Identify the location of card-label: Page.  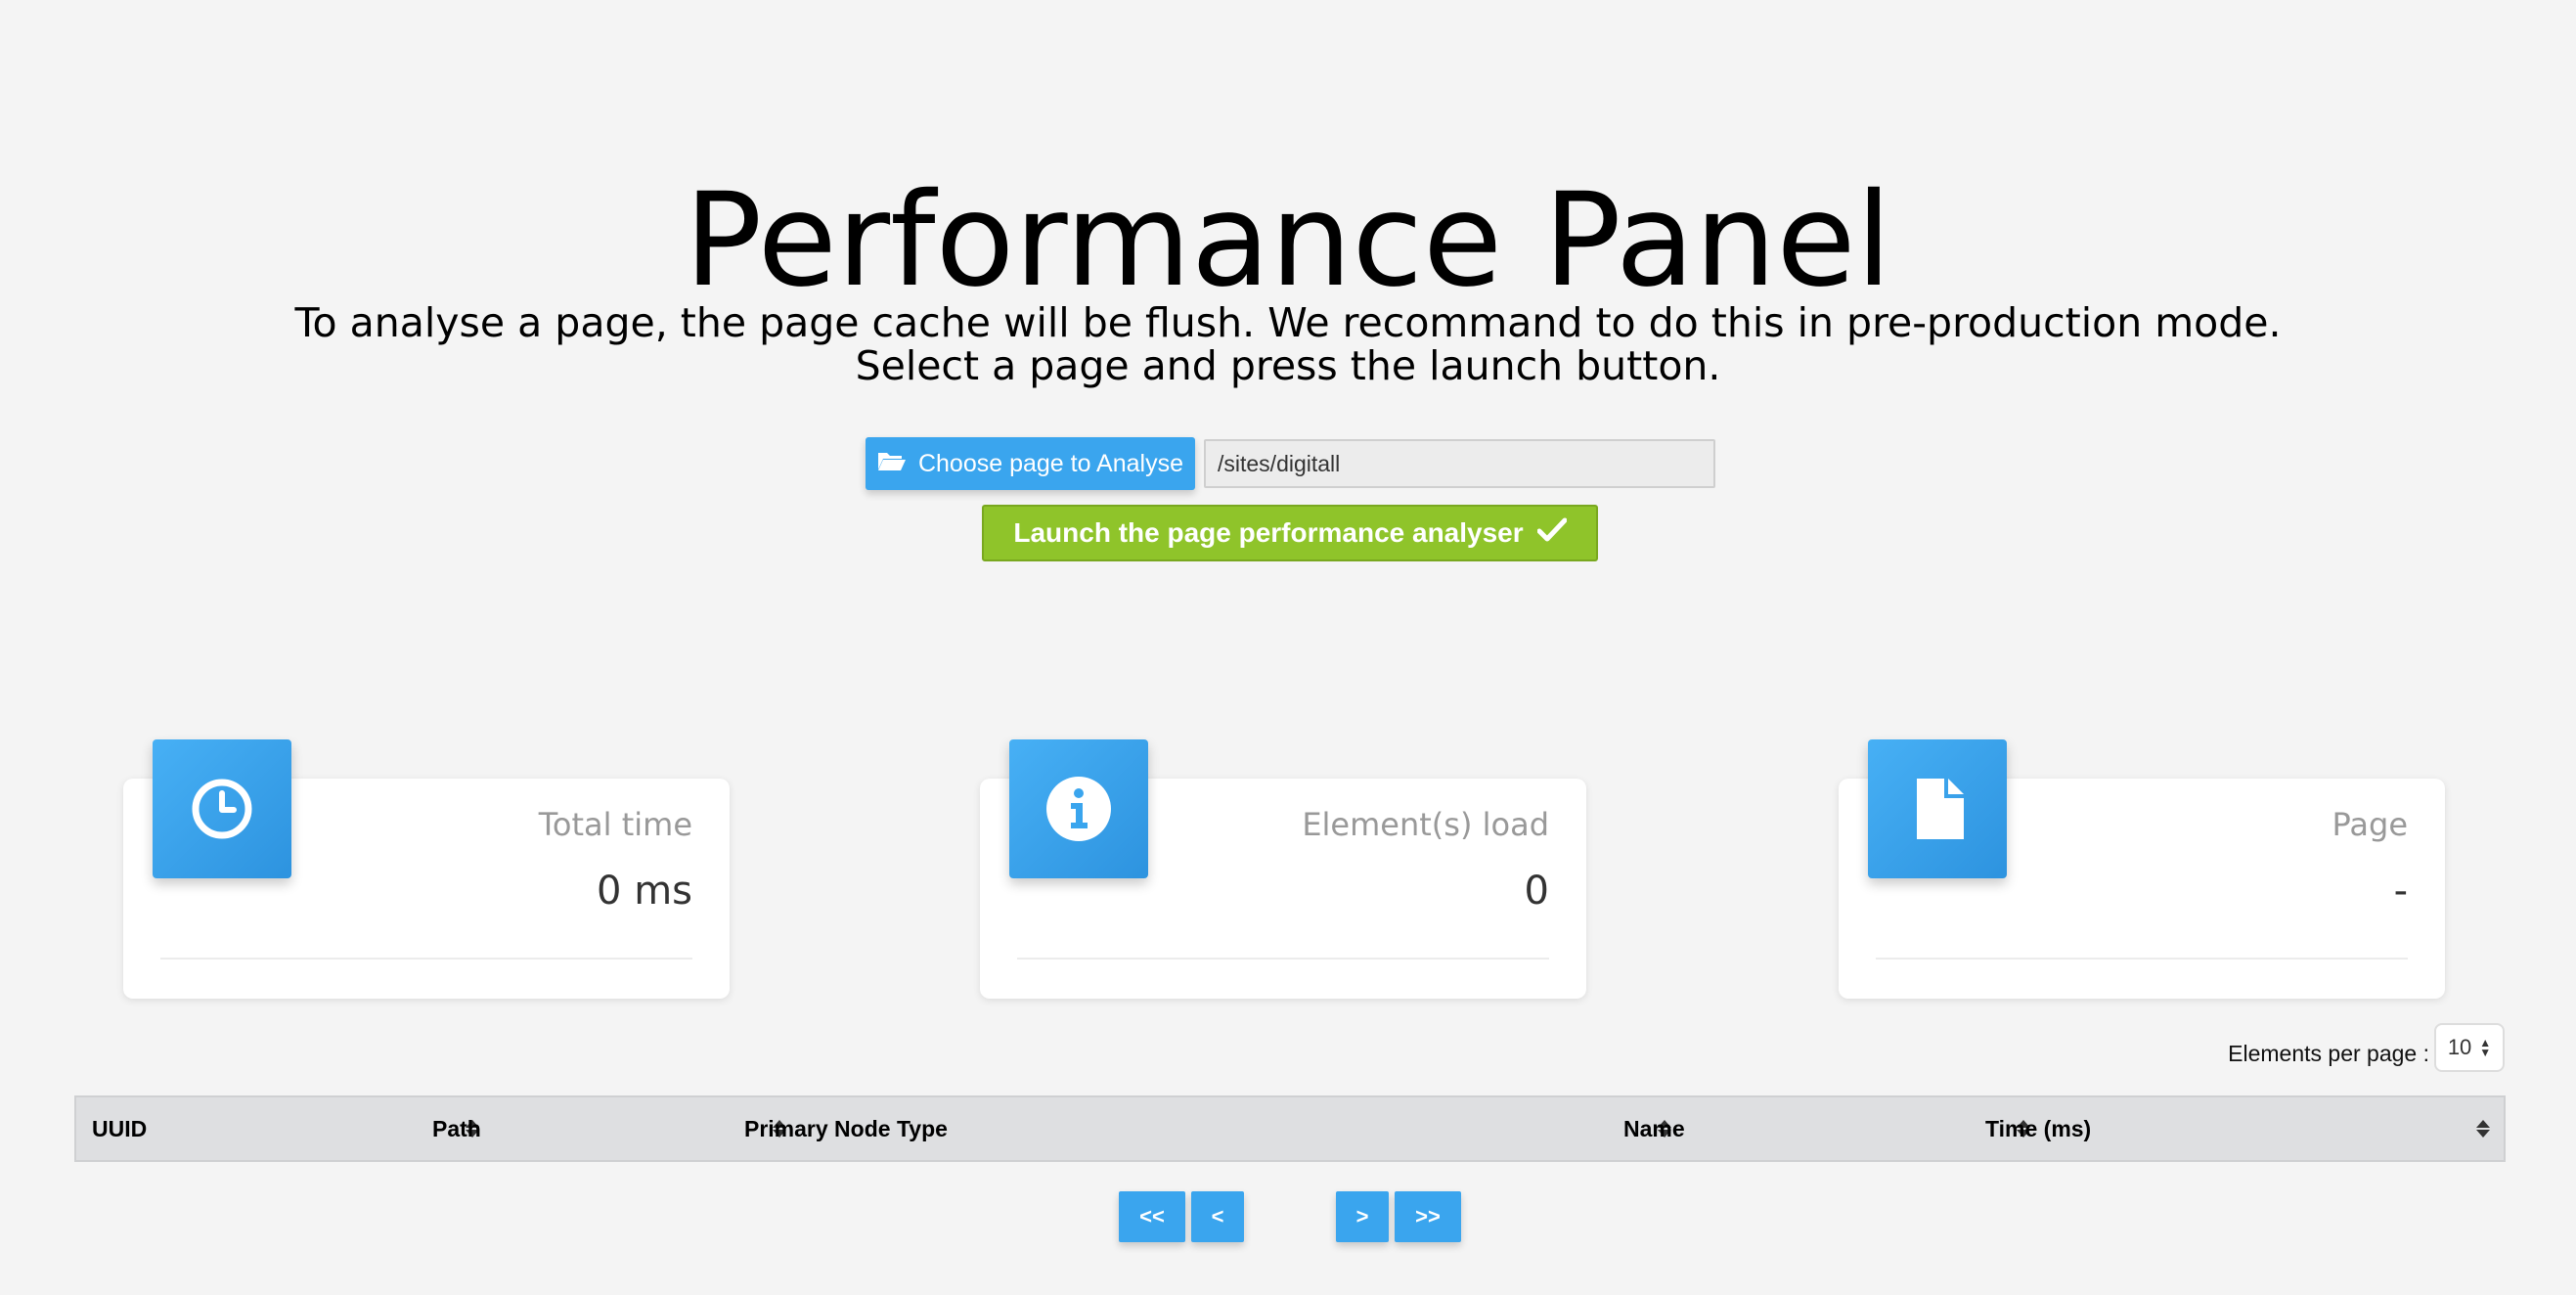
(2370, 825).